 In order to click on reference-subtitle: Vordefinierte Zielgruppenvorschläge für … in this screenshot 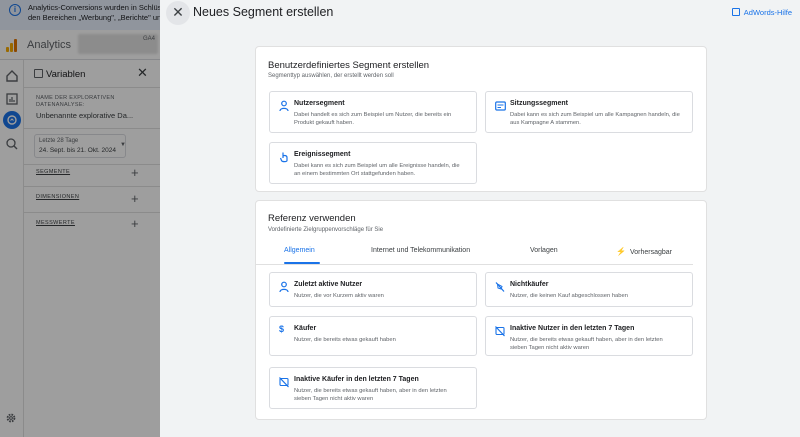, I will do `click(326, 230)`.